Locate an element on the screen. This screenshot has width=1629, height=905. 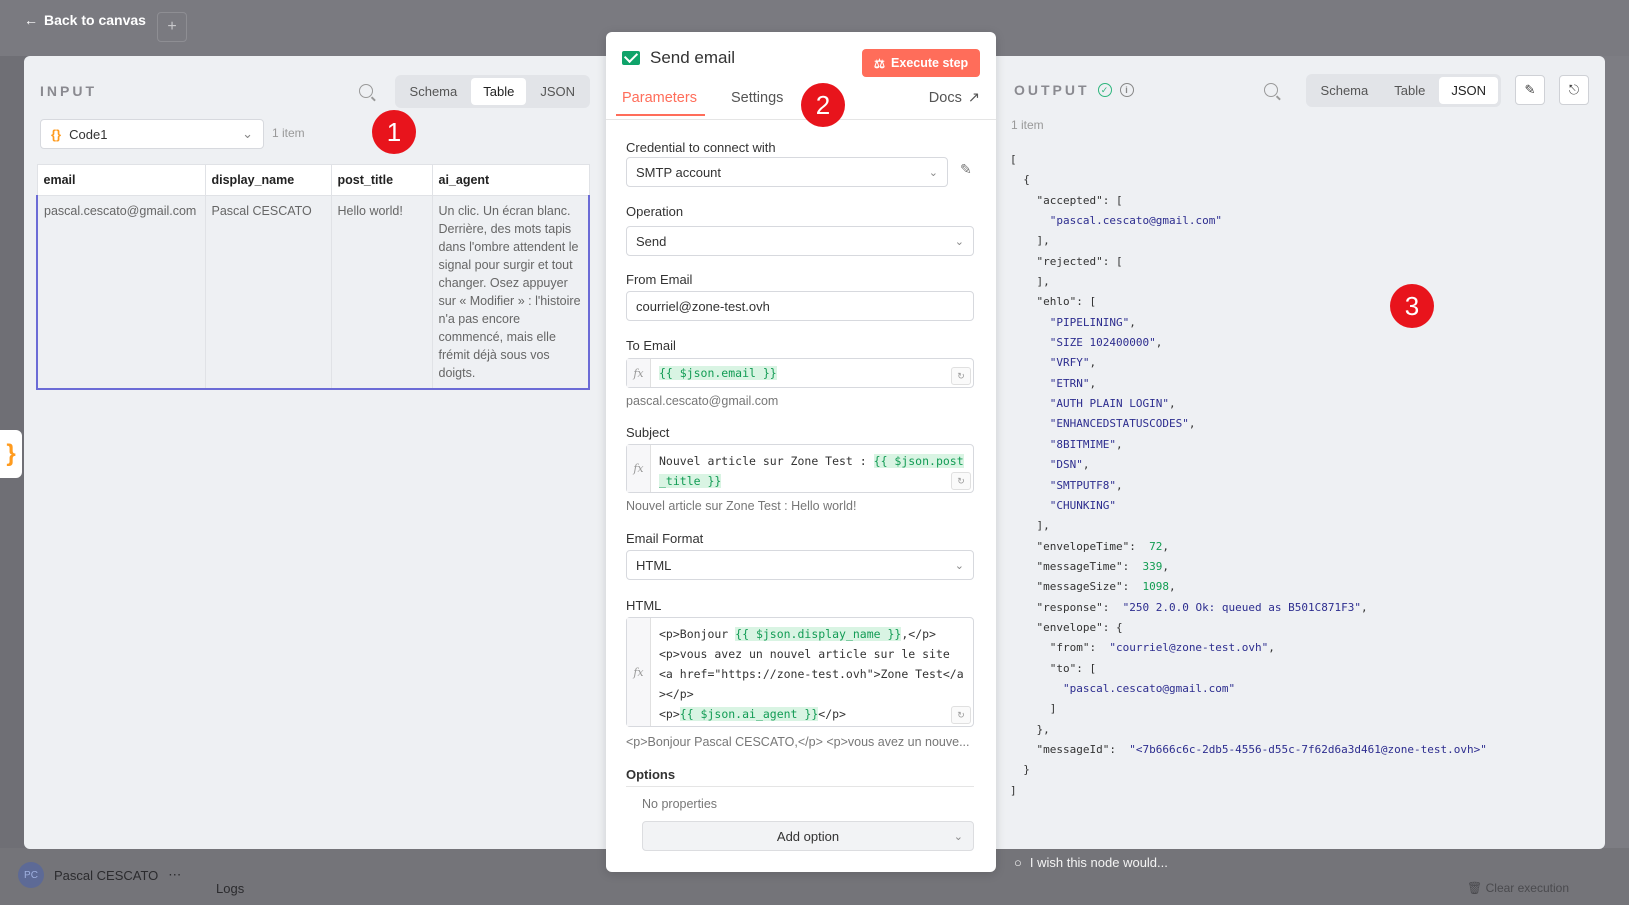
annotation-badge-3: 3 is located at coordinates (1412, 306).